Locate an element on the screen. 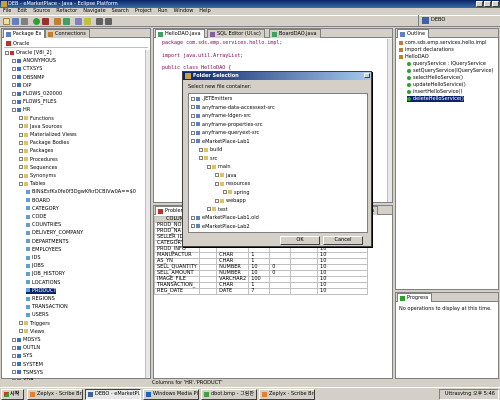  tree-item: DELIVERY_COMPANY is located at coordinates (54, 233).